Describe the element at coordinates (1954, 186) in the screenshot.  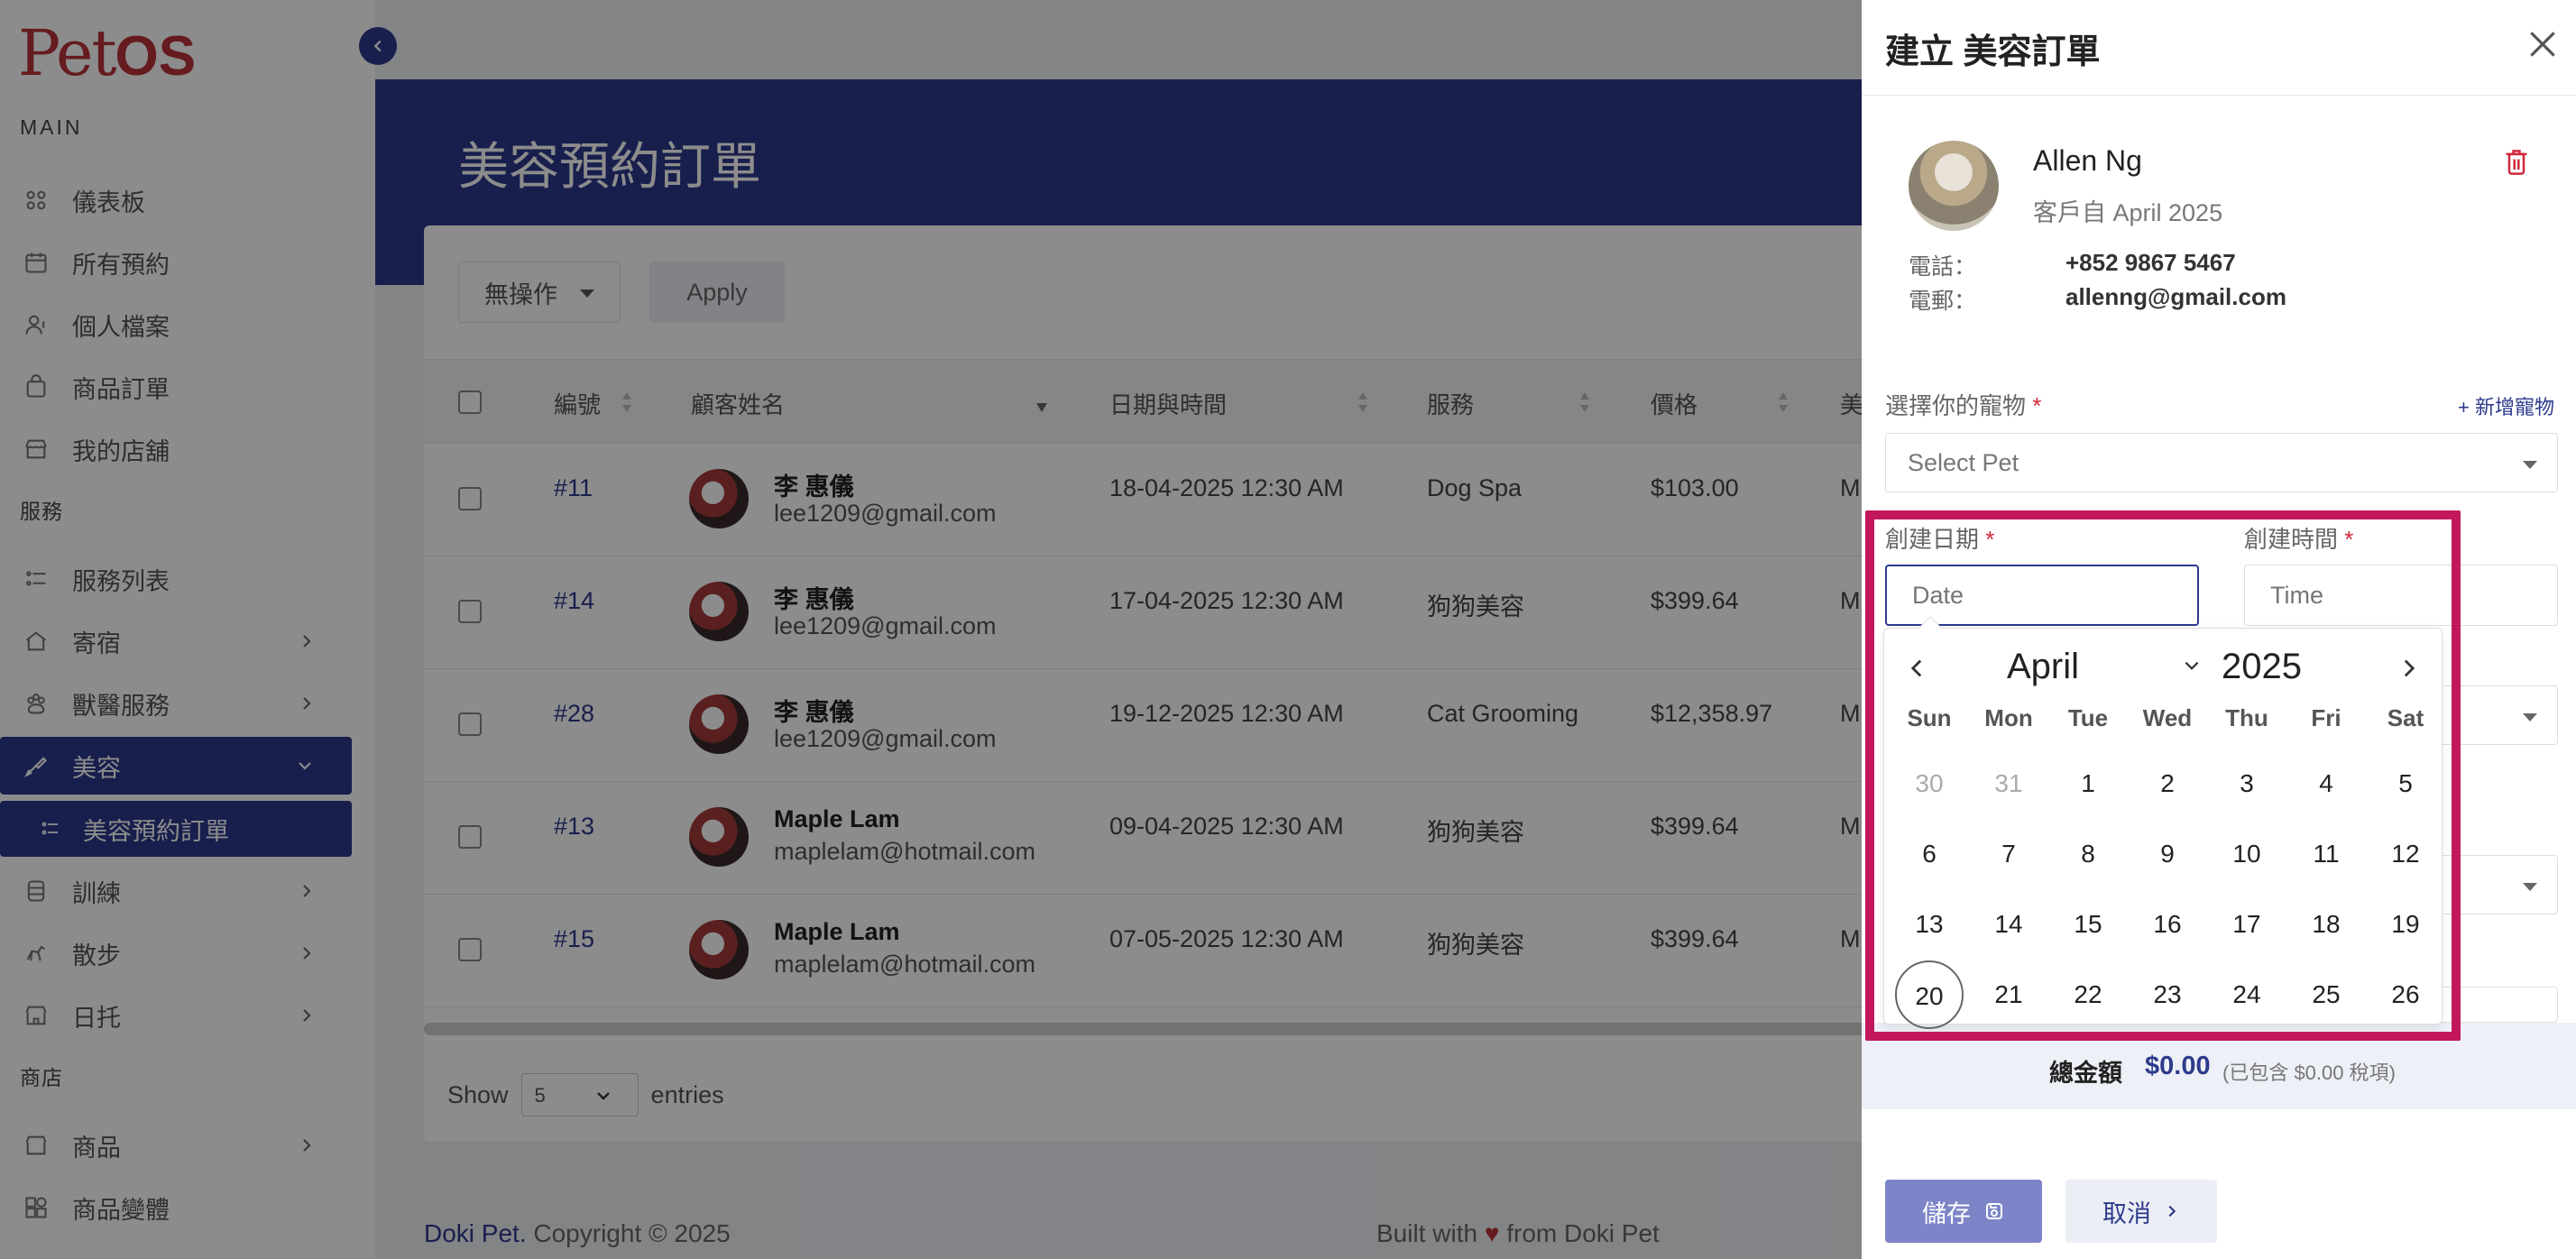
I see `avatar` at that location.